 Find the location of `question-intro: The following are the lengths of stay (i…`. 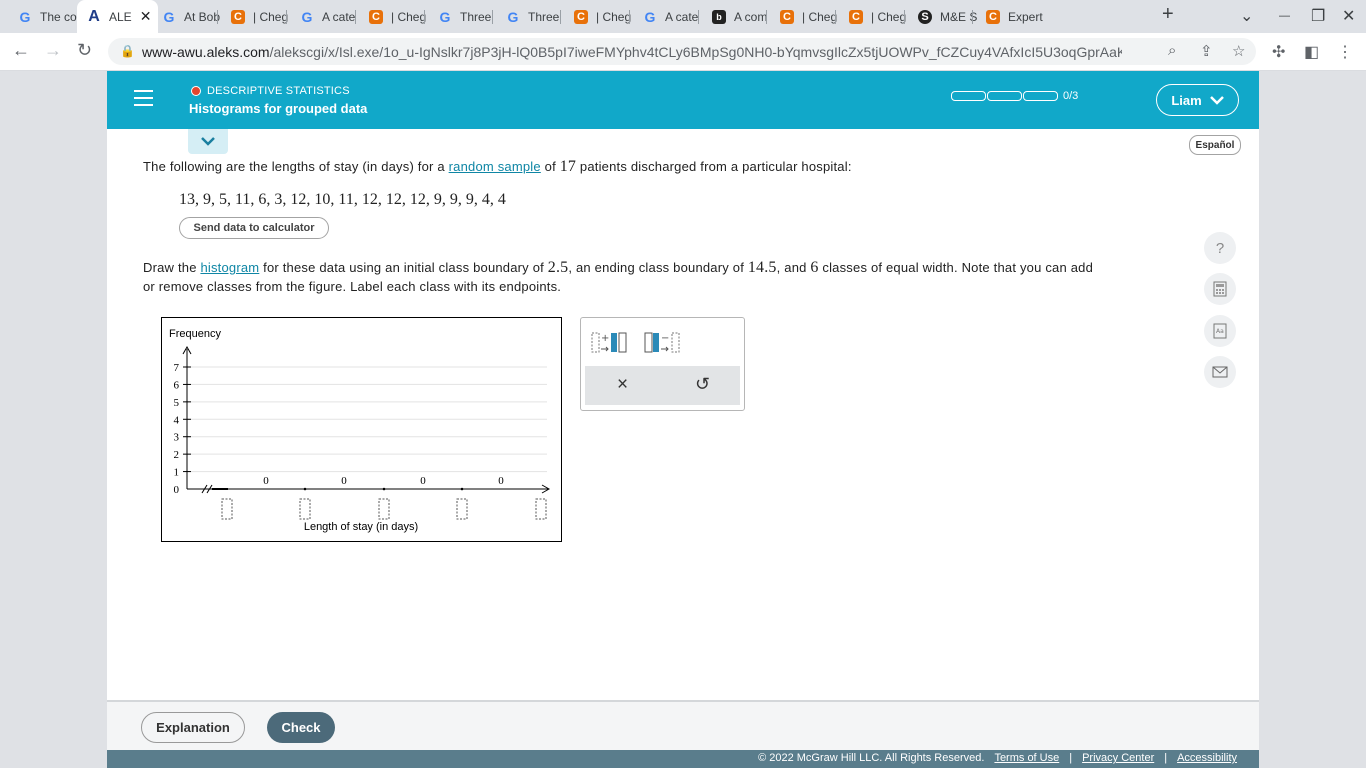

question-intro: The following are the lengths of stay (i… is located at coordinates (497, 166).